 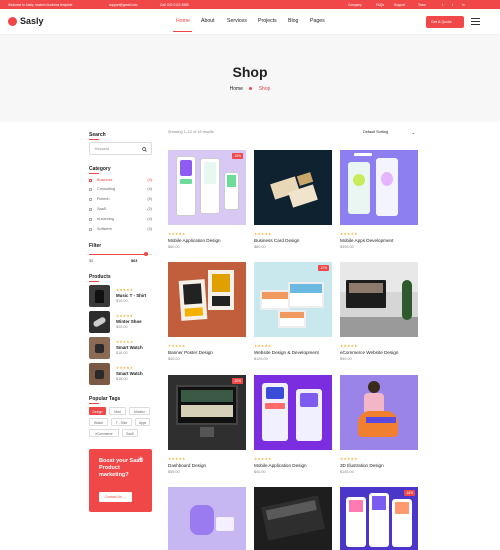 I want to click on search-icon, so click(x=144, y=149).